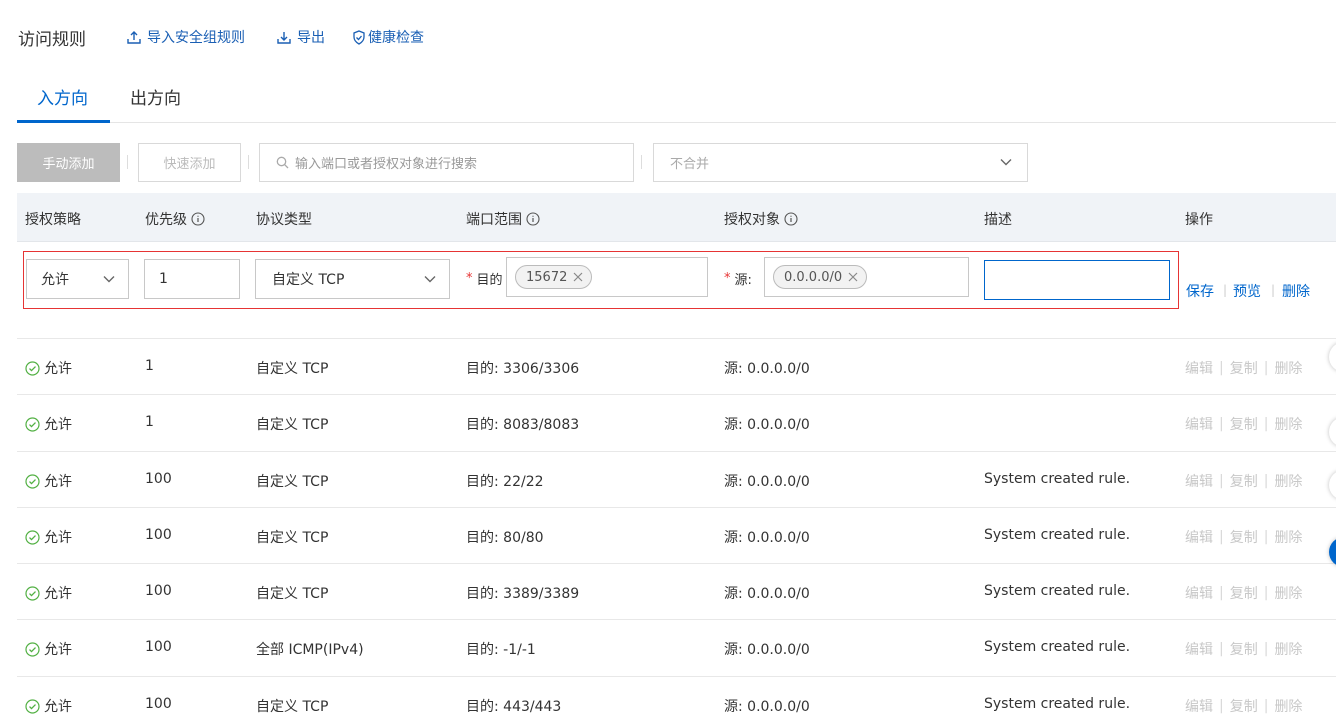 The width and height of the screenshot is (1336, 724). Describe the element at coordinates (820, 277) in the screenshot. I see `source-tag: 0.0.0.0/0` at that location.